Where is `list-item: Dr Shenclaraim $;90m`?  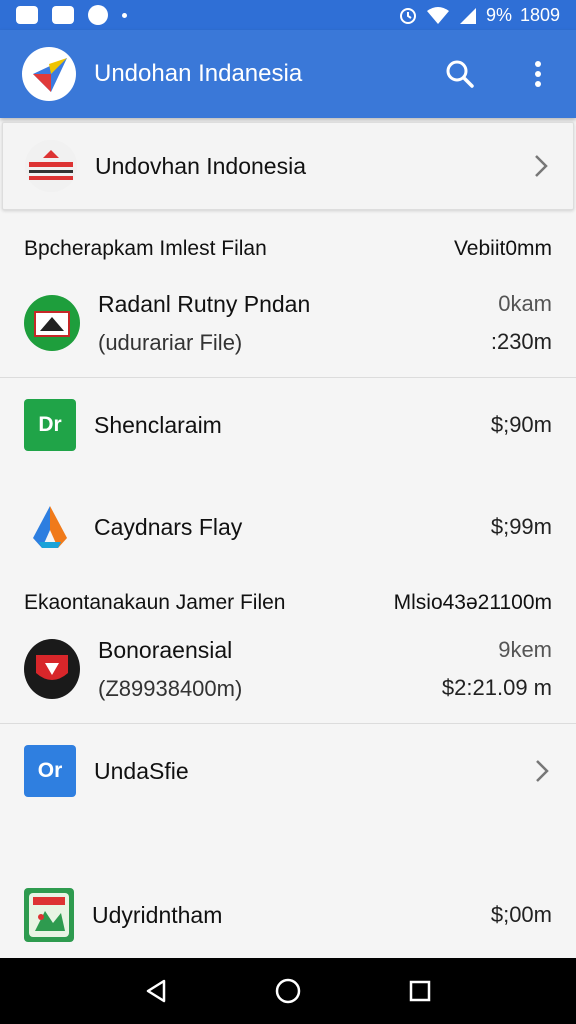 list-item: Dr Shenclaraim $;90m is located at coordinates (288, 425).